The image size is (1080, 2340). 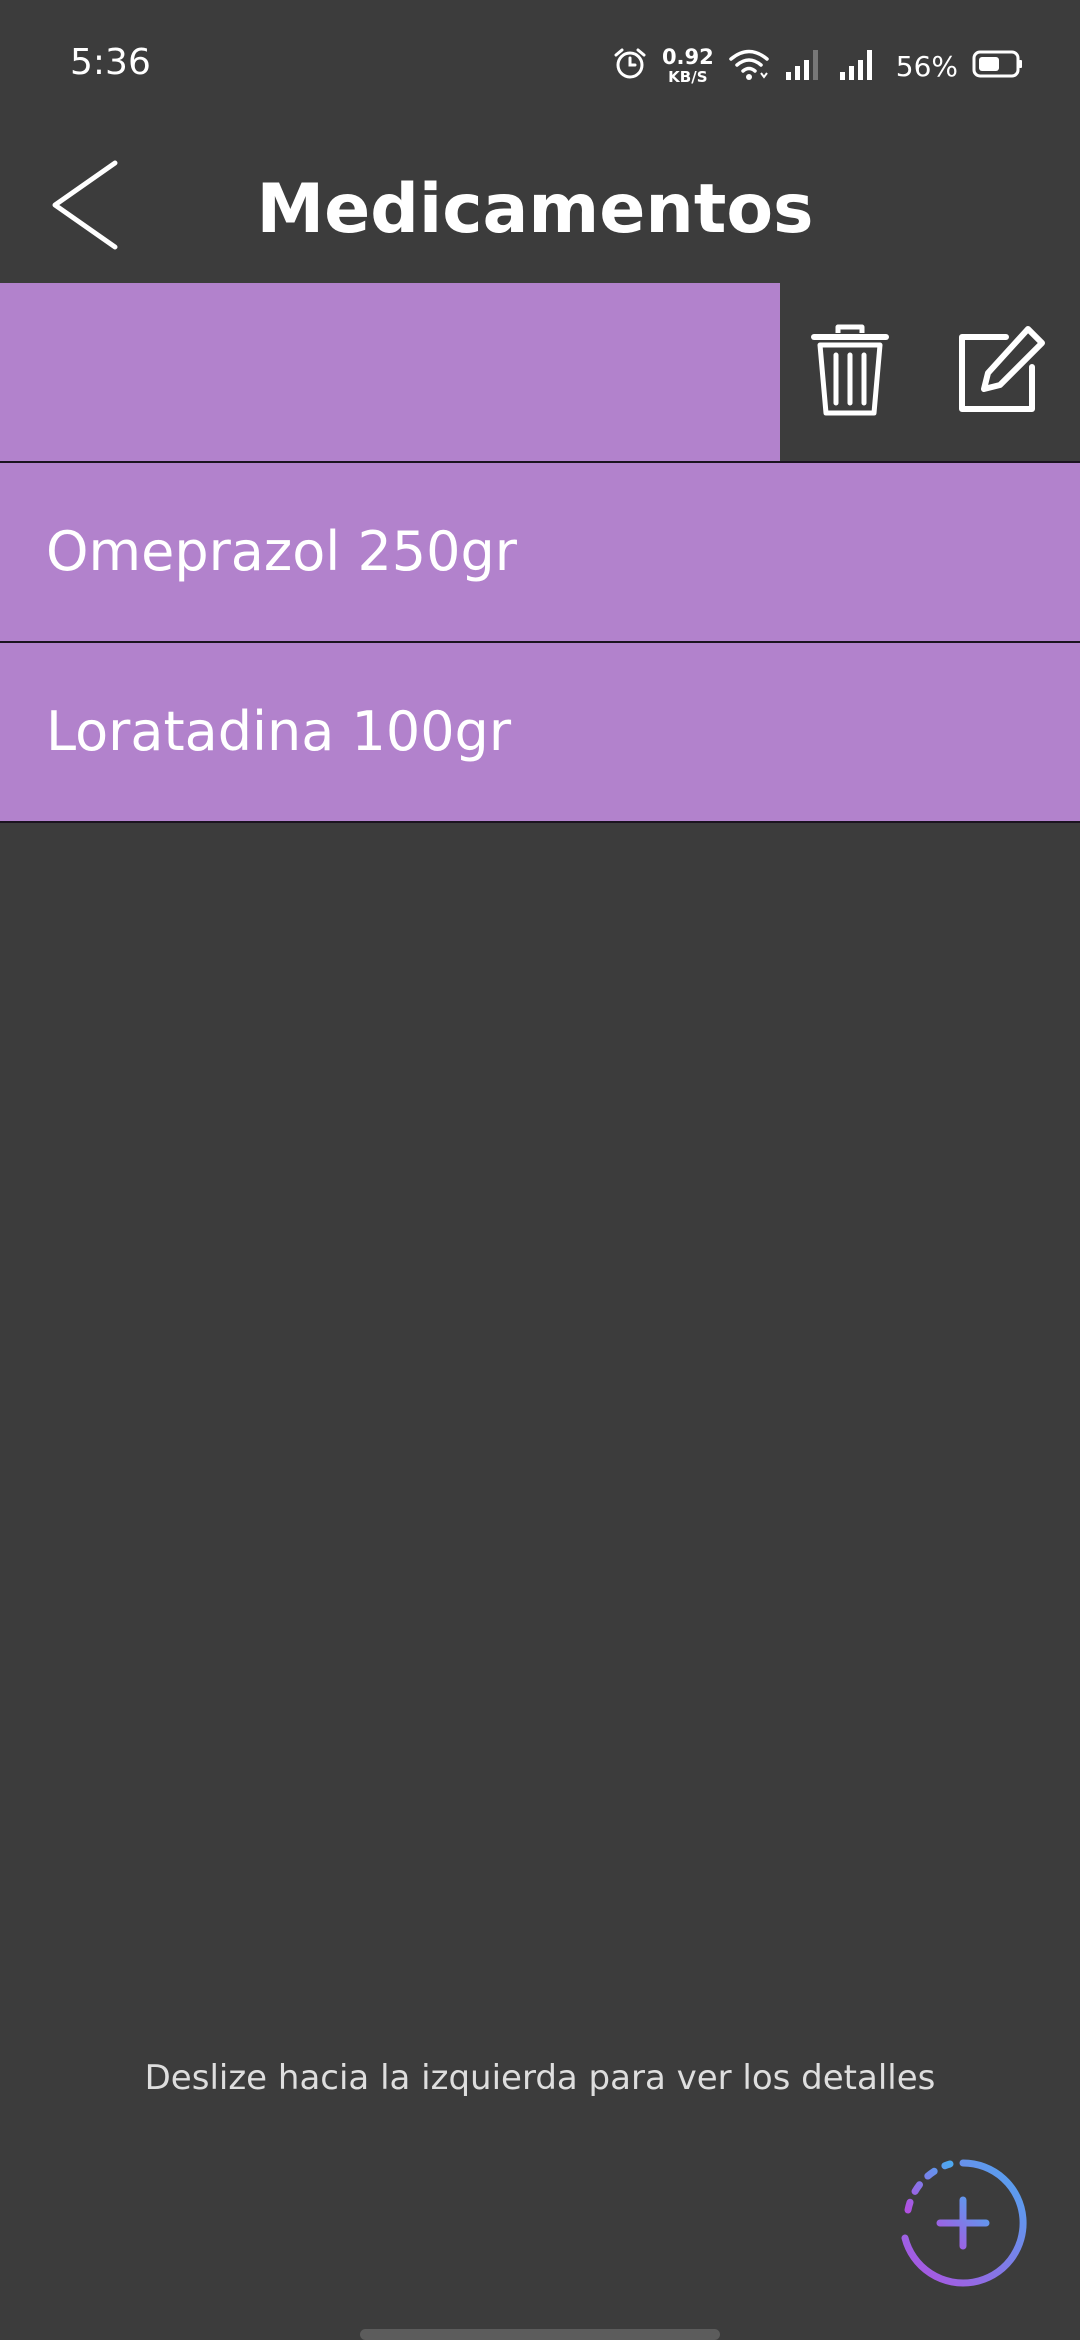 I want to click on list-item: Loratadina 100gr, so click(x=540, y=733).